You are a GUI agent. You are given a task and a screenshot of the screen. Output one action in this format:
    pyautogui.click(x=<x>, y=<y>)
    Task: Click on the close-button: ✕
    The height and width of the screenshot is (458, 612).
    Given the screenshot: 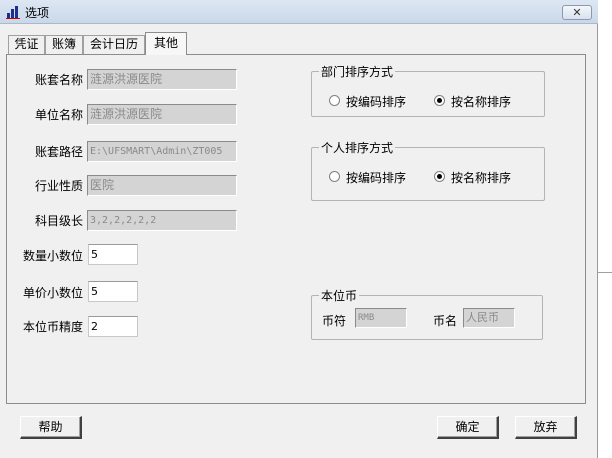 What is the action you would take?
    pyautogui.click(x=577, y=12)
    